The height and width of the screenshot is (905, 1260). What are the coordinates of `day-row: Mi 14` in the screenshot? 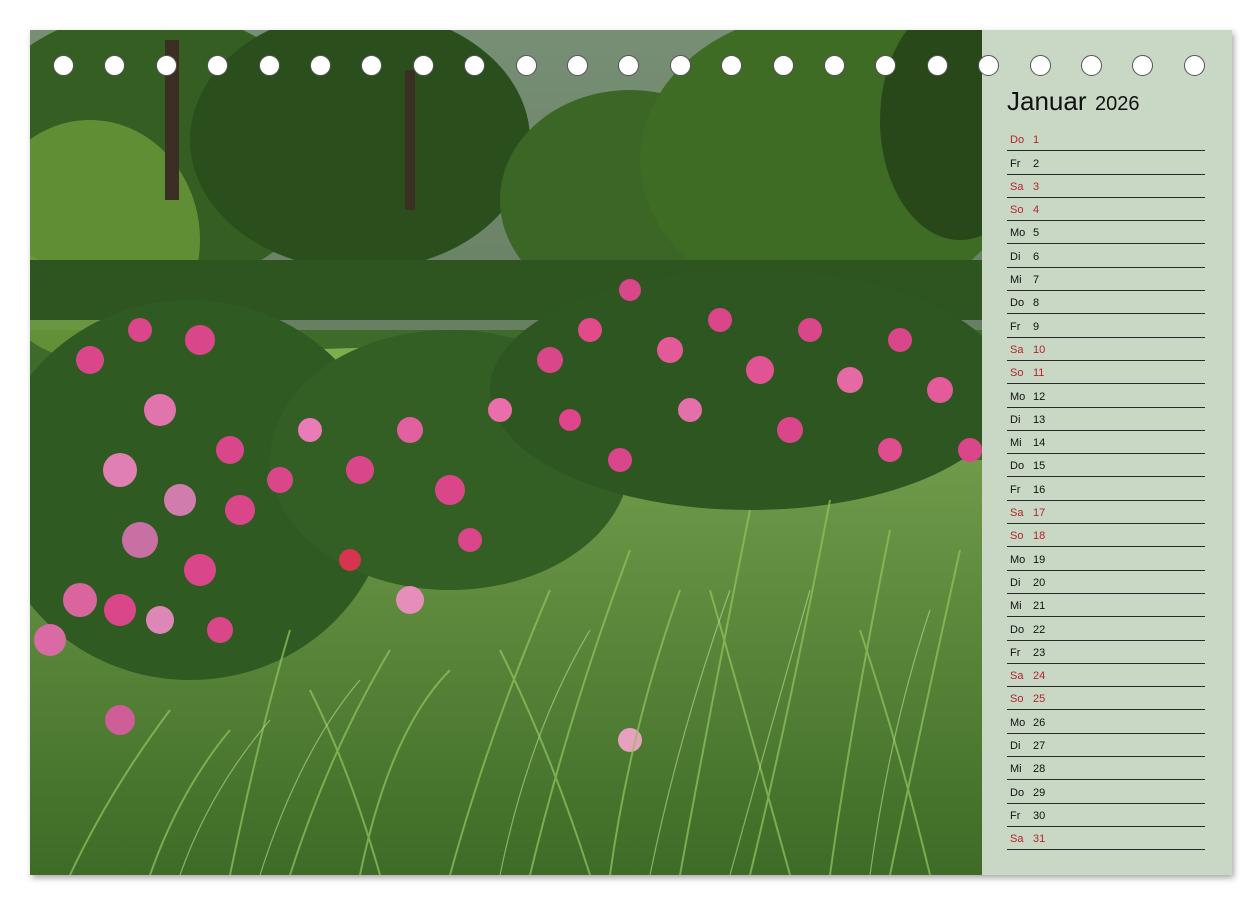 It's located at (1106, 443).